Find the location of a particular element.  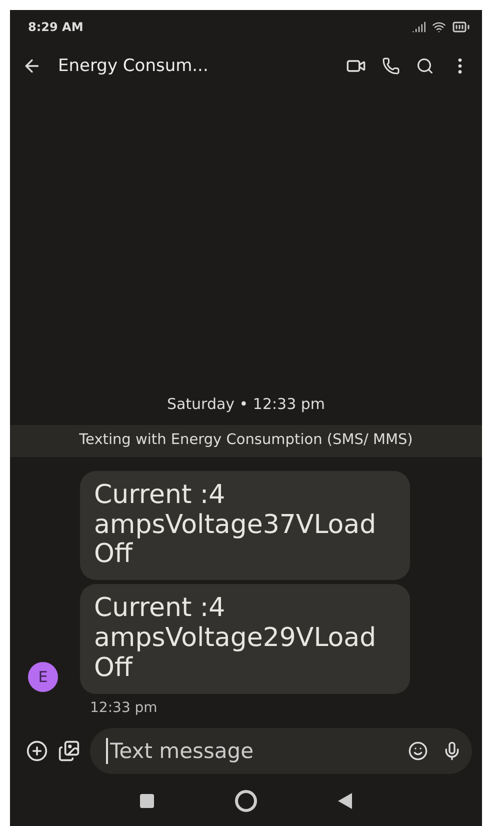

texting-banner: Texting with Energy Consumption (SMS/ MMS) is located at coordinates (246, 441).